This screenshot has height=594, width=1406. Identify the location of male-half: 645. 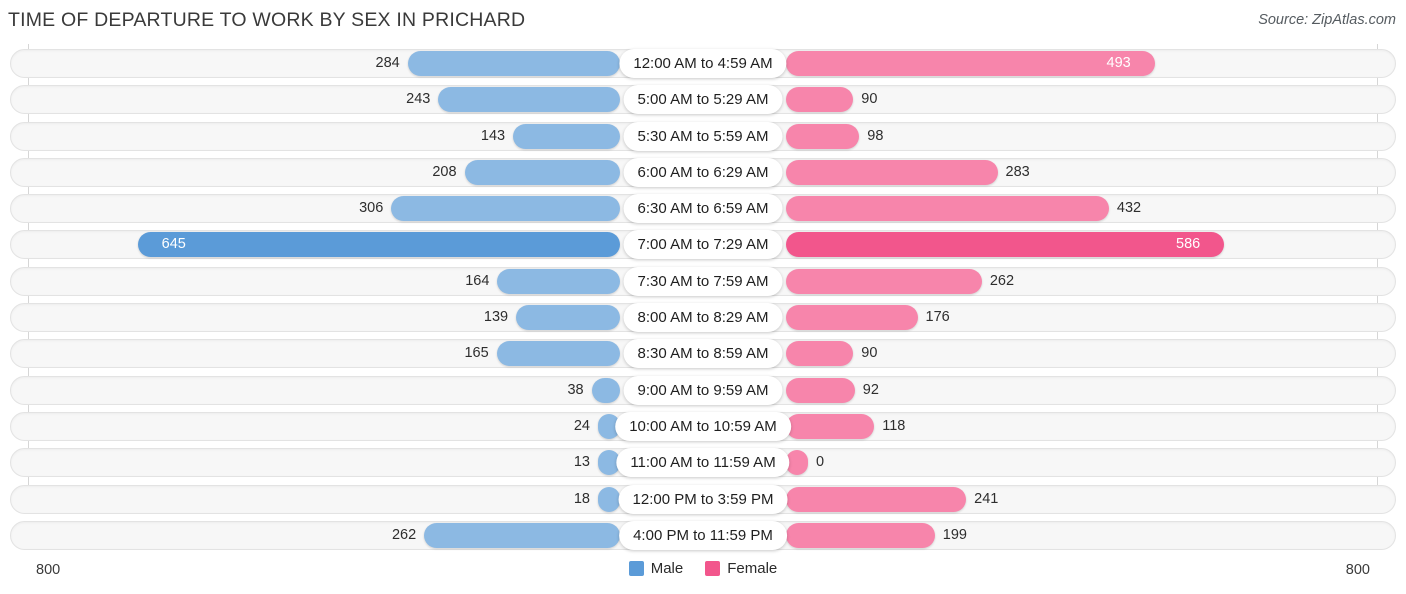
(351, 245).